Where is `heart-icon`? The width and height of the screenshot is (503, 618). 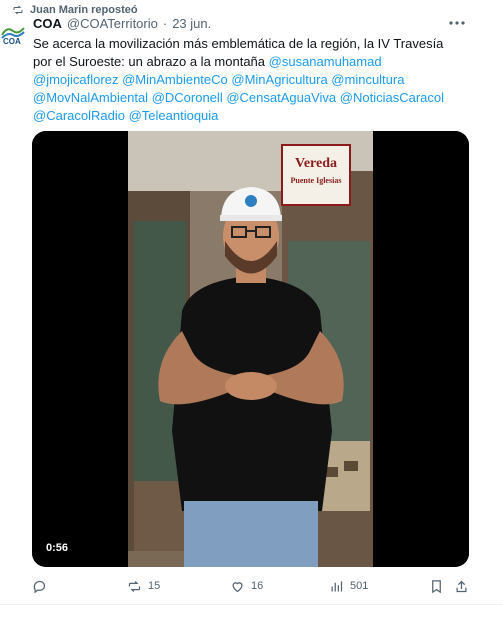 heart-icon is located at coordinates (237, 586).